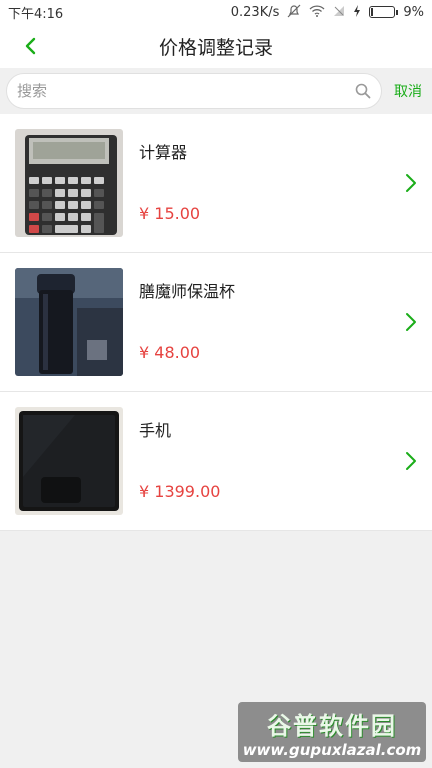 This screenshot has width=432, height=768. What do you see at coordinates (363, 91) in the screenshot?
I see `search-icon` at bounding box center [363, 91].